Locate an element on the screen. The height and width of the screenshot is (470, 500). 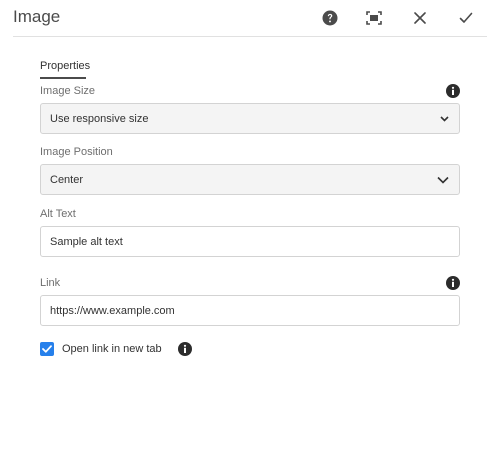
image-size-select: Use responsive size is located at coordinates (250, 118).